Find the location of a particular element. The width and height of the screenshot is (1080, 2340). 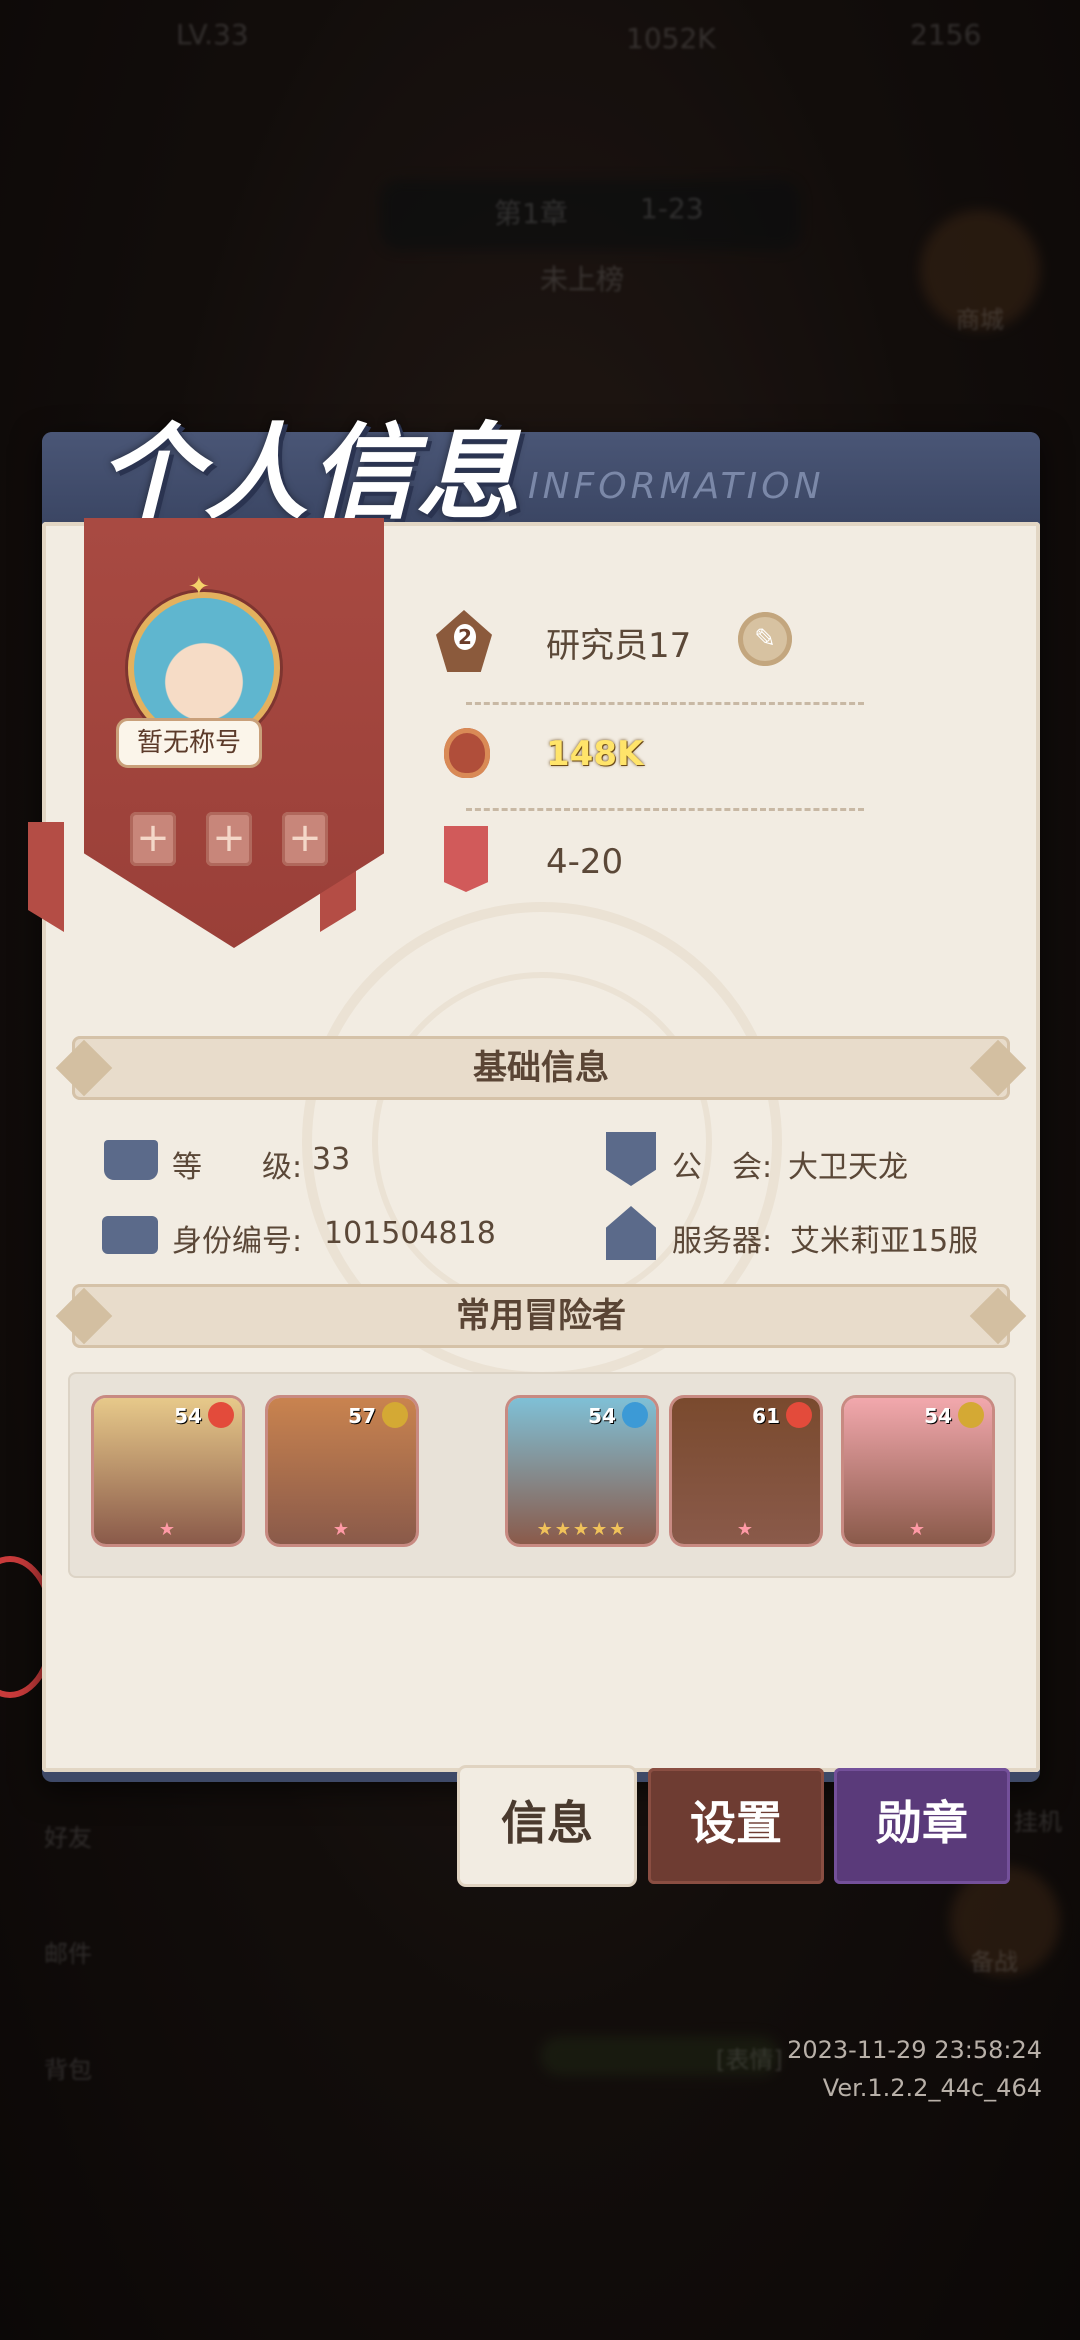

adventurer-card-1: 54 ★ is located at coordinates (168, 1471).